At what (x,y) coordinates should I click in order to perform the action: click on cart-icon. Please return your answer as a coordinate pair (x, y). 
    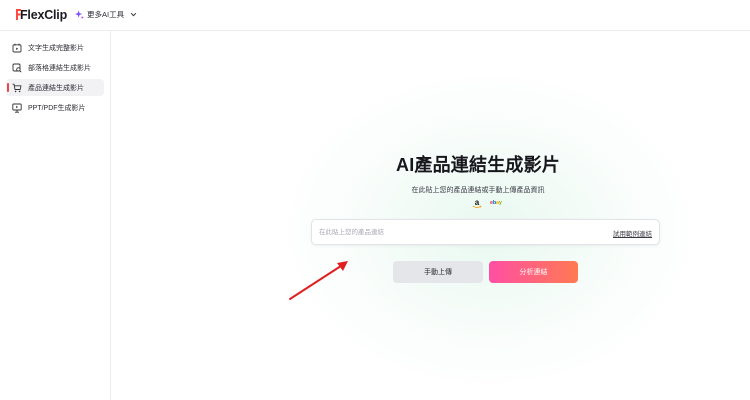
    Looking at the image, I should click on (17, 87).